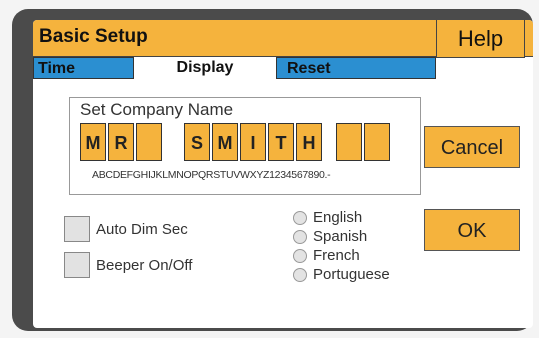 This screenshot has height=338, width=539. I want to click on radio-portuguese, so click(300, 275).